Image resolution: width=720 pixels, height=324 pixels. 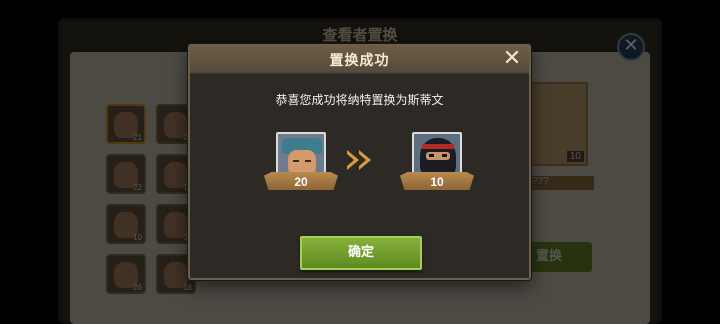 I want to click on double-chevron-right-icon, so click(x=361, y=160).